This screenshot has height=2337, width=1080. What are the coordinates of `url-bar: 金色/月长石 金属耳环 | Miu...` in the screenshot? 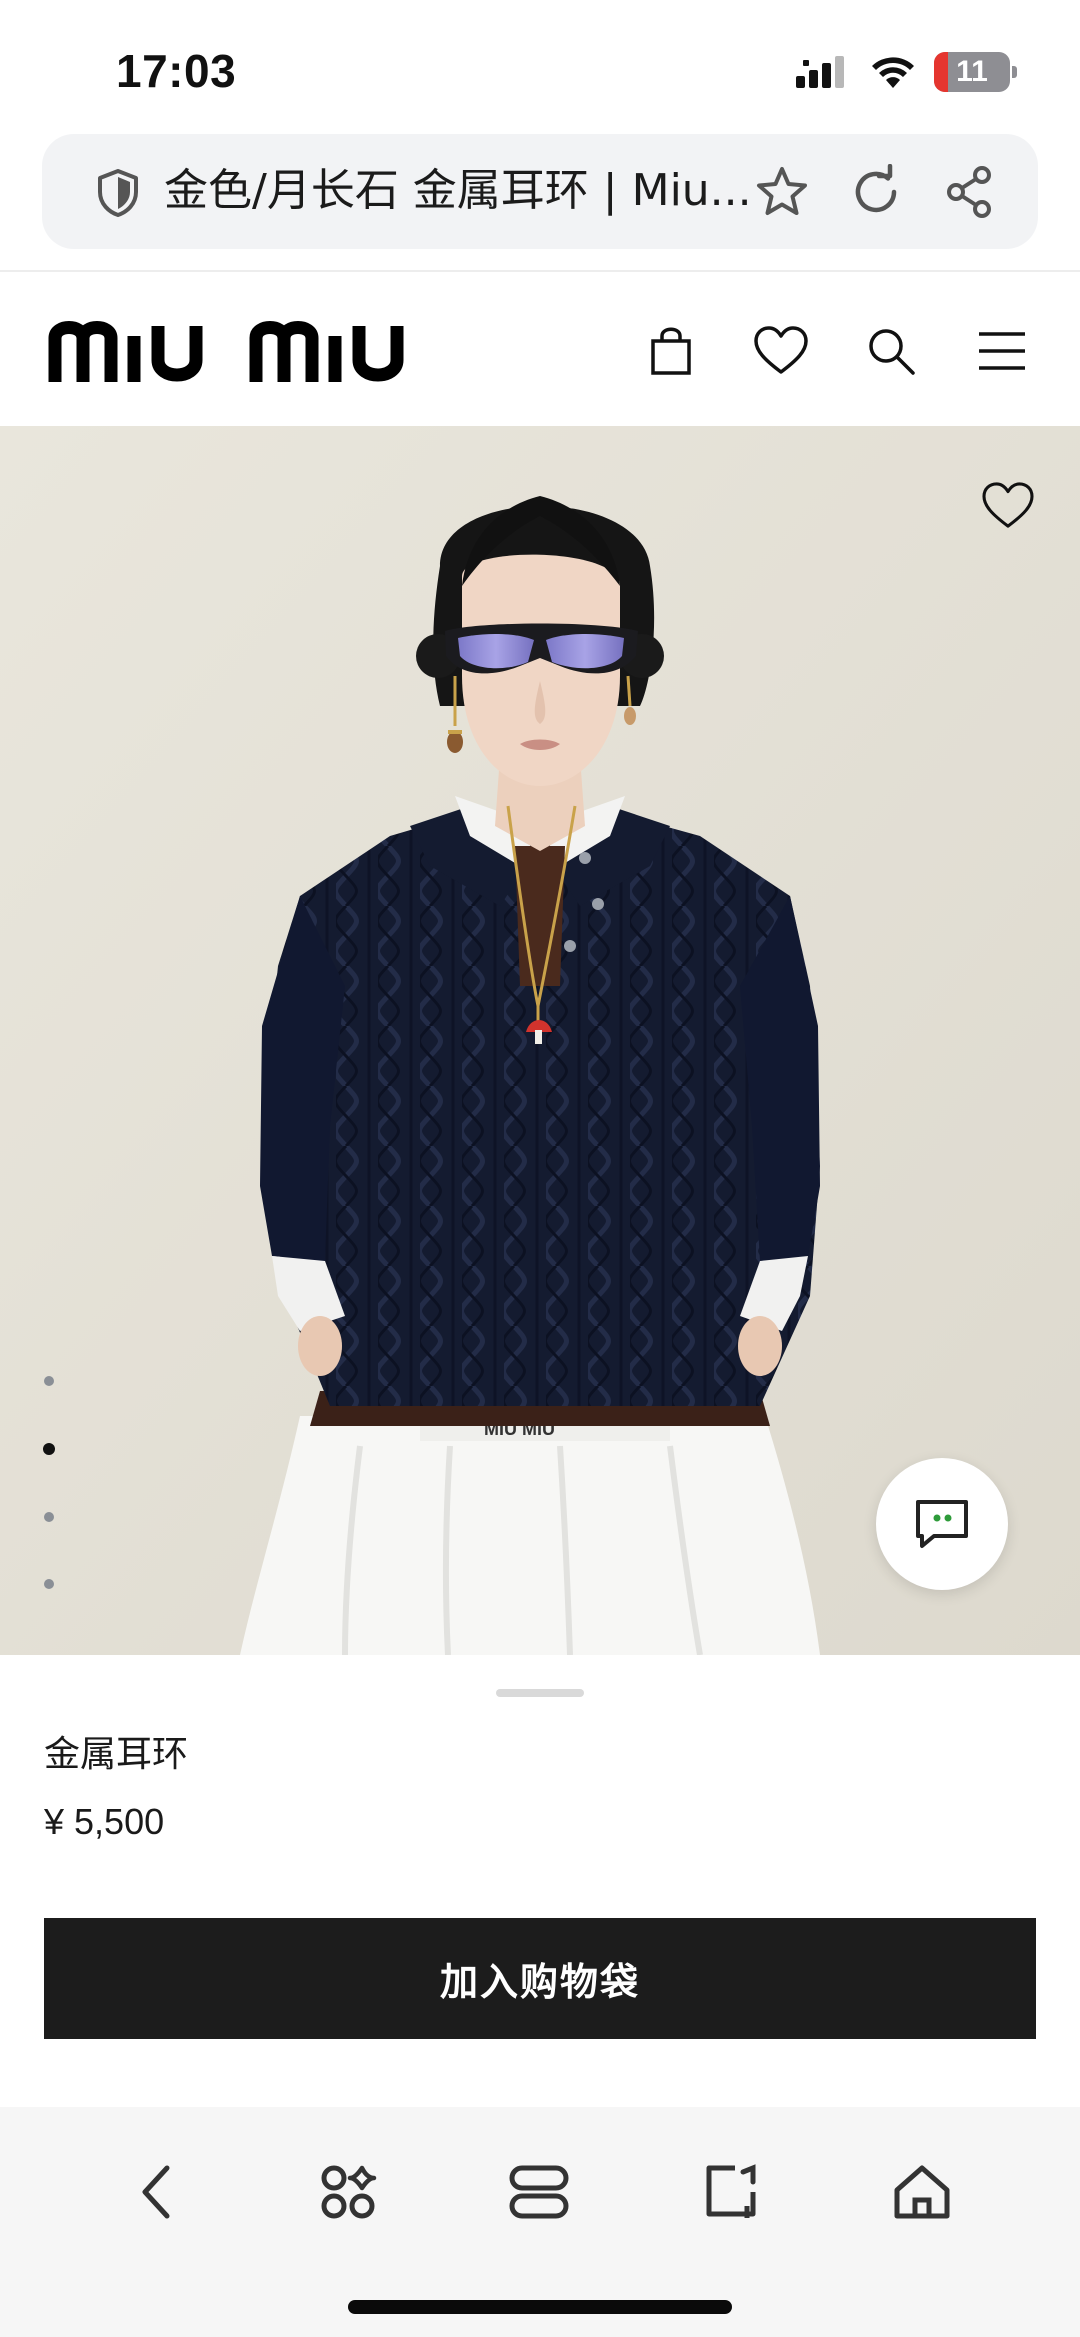 It's located at (540, 191).